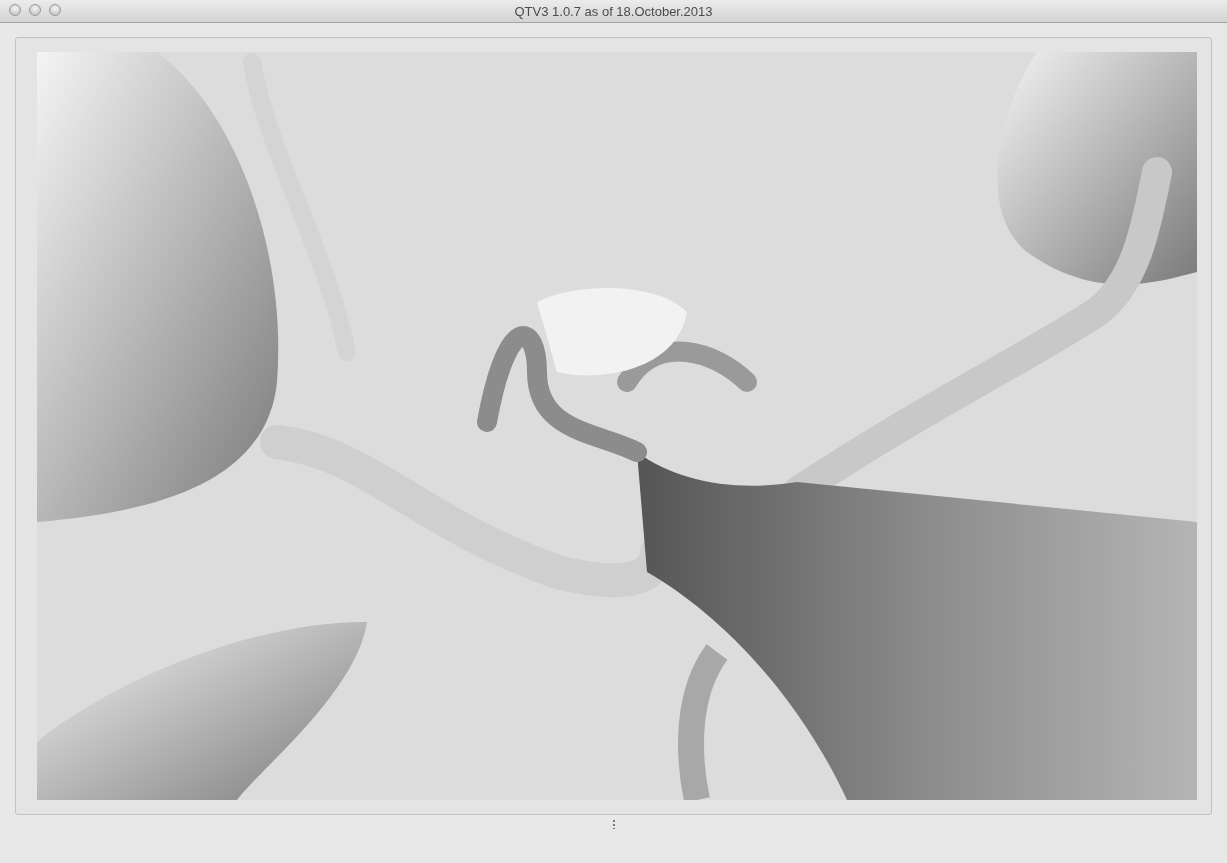  I want to click on window-title: QTV3 1.0.7 as of 18.October.2013, so click(613, 11).